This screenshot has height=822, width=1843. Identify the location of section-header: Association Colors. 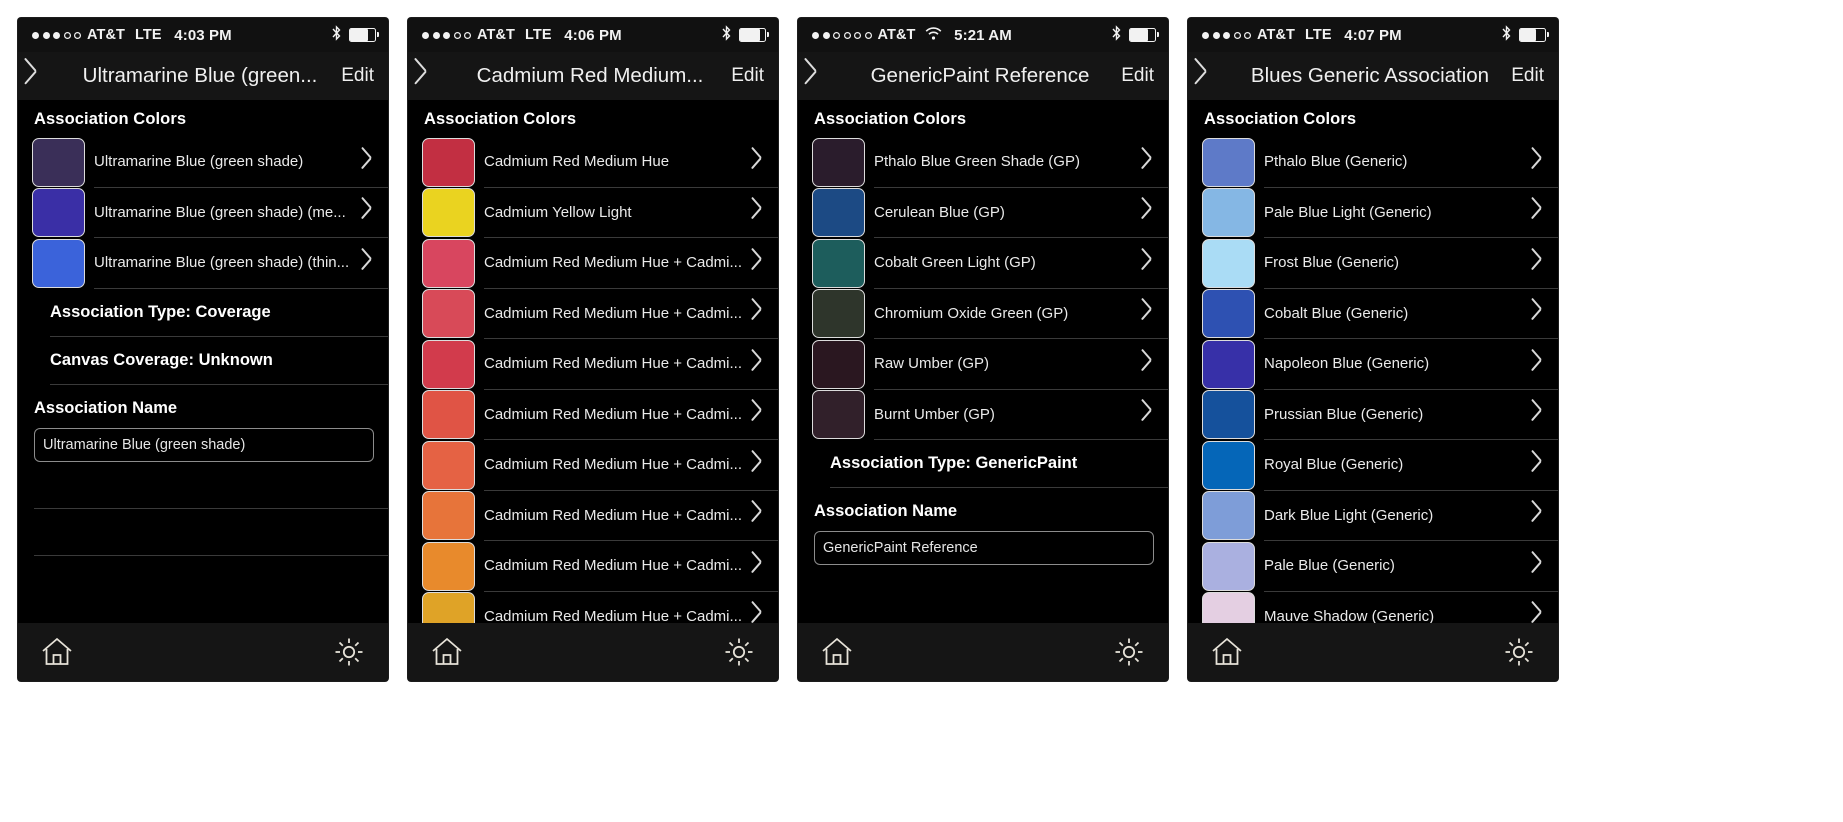
(890, 119).